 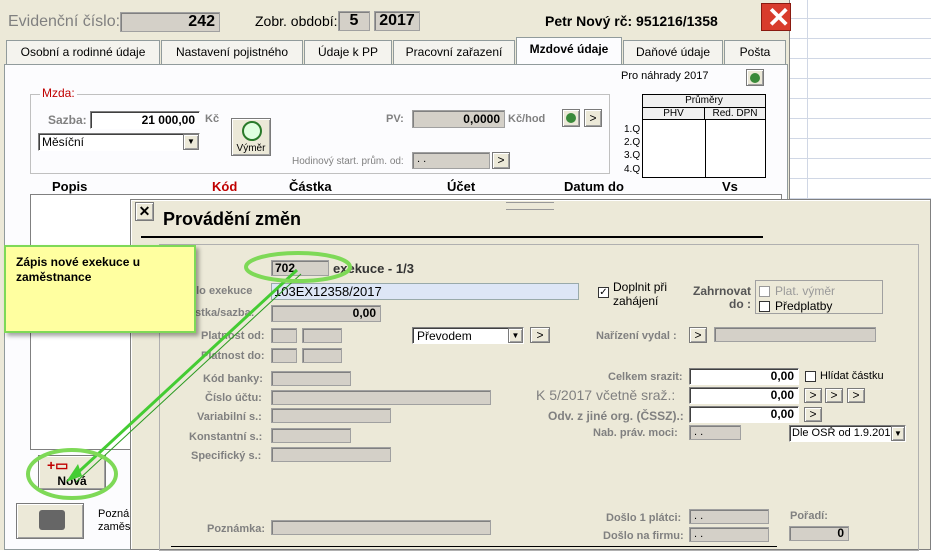 What do you see at coordinates (229, 417) in the screenshot?
I see `variabilni-label: Variabilní s.:` at bounding box center [229, 417].